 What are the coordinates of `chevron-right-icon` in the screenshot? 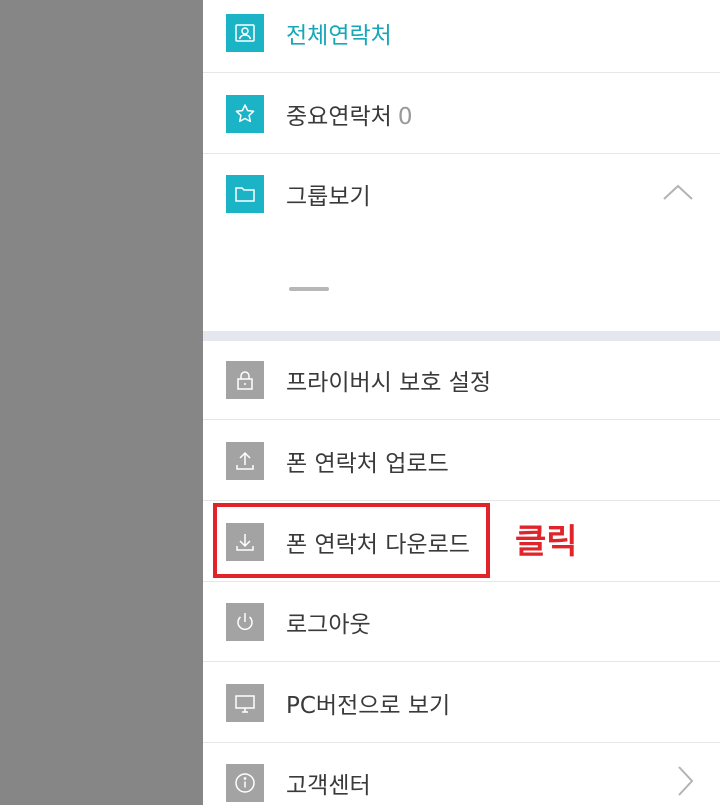 It's located at (685, 783).